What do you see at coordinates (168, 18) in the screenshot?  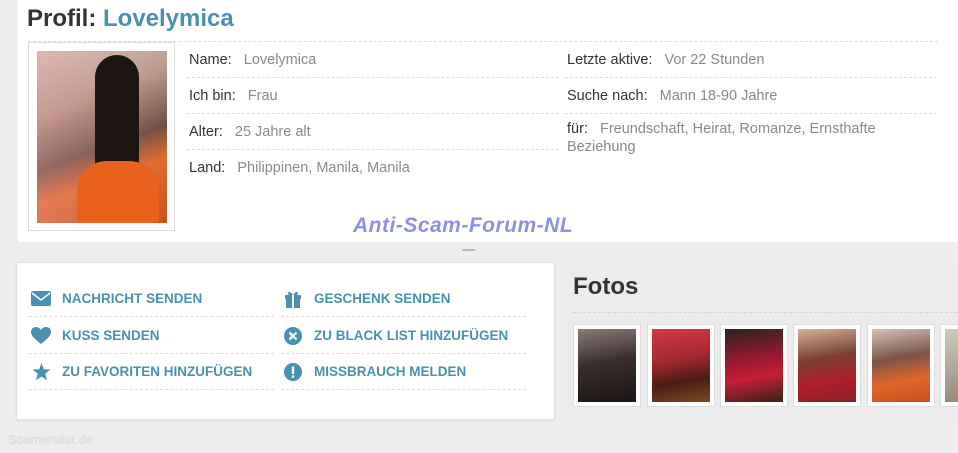 I see `profile-name: Lovelymica` at bounding box center [168, 18].